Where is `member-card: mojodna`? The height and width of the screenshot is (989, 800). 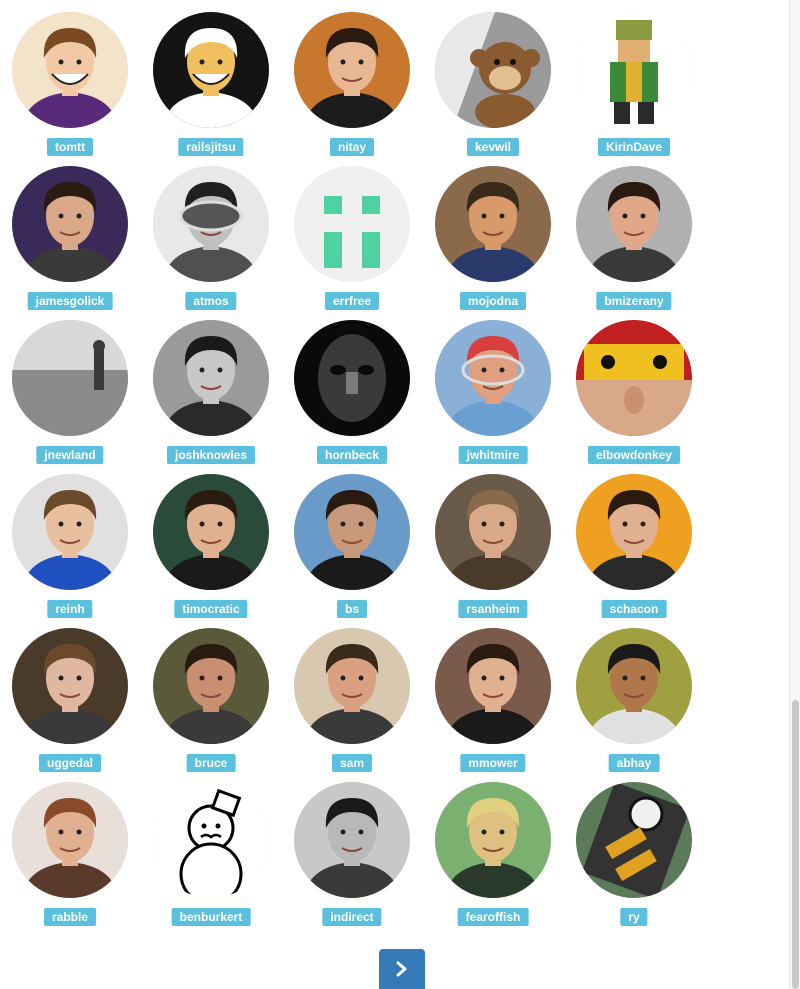 member-card: mojodna is located at coordinates (493, 232).